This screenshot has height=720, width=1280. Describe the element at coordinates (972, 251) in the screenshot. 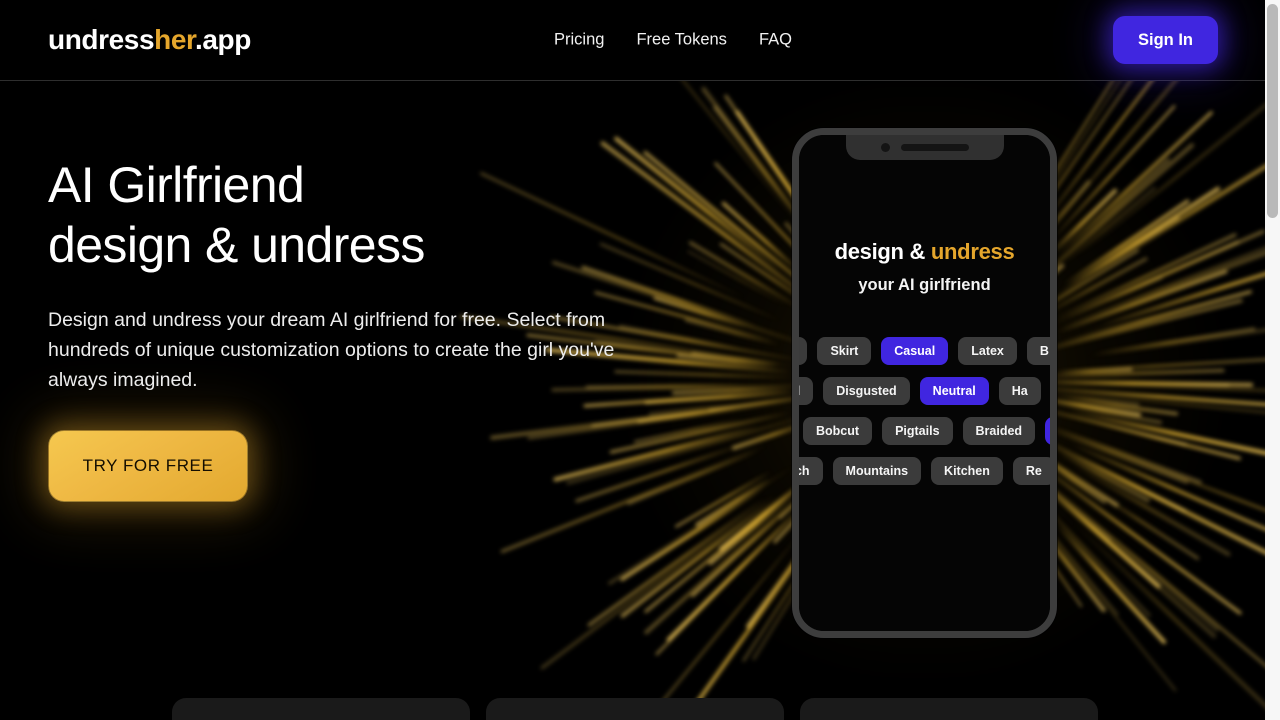

I see `phone-title-accent: undress` at that location.